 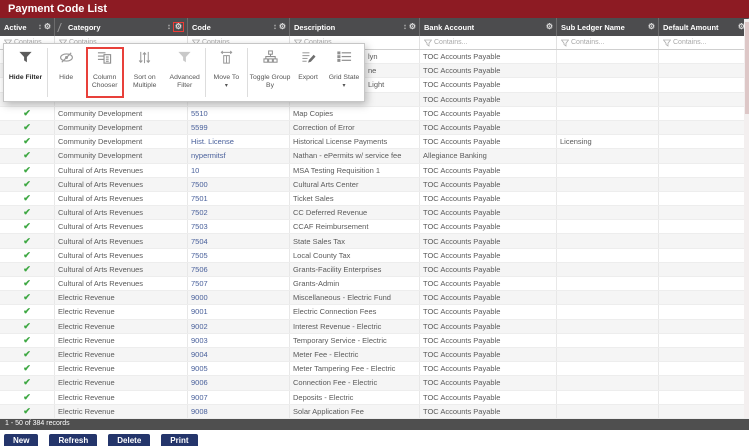 I want to click on menu-item-grid-state: Grid State ▾, so click(x=344, y=72).